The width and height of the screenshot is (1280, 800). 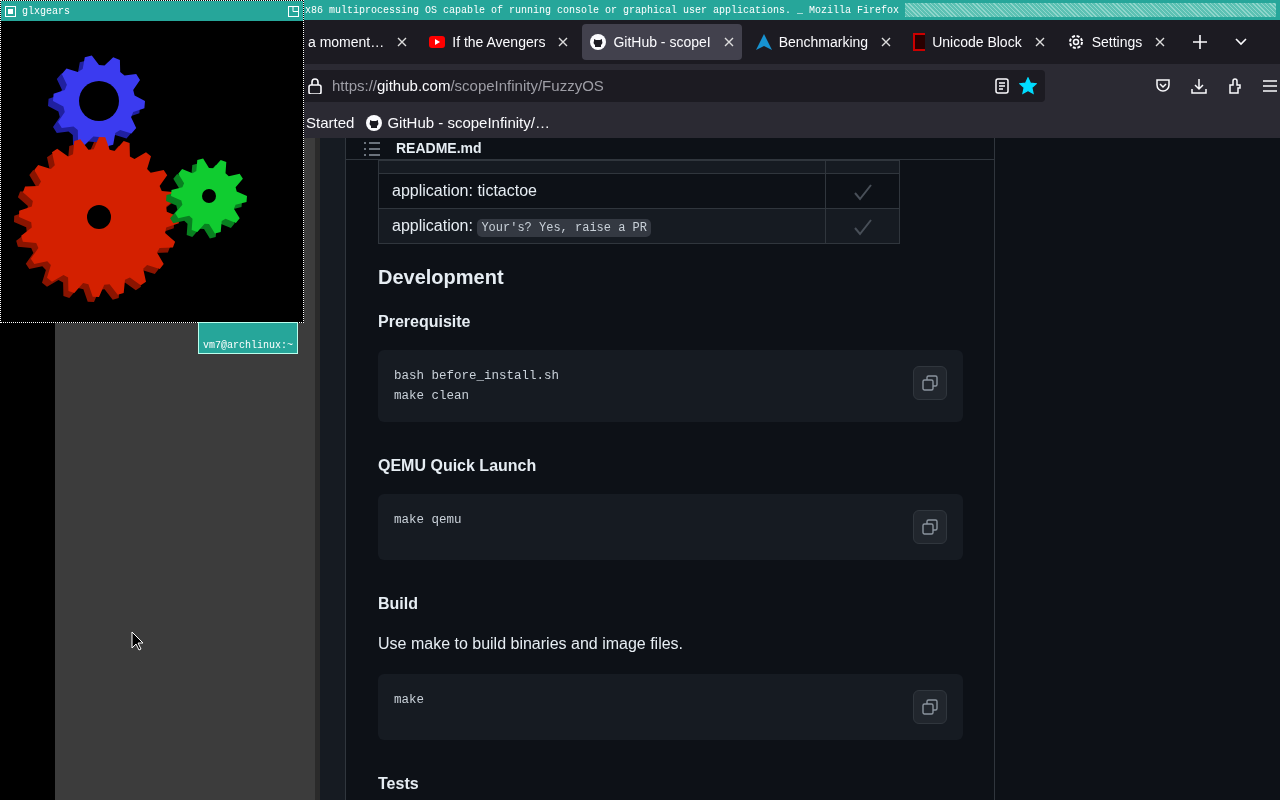 What do you see at coordinates (428, 520) in the screenshot?
I see `code-text: make qemu` at bounding box center [428, 520].